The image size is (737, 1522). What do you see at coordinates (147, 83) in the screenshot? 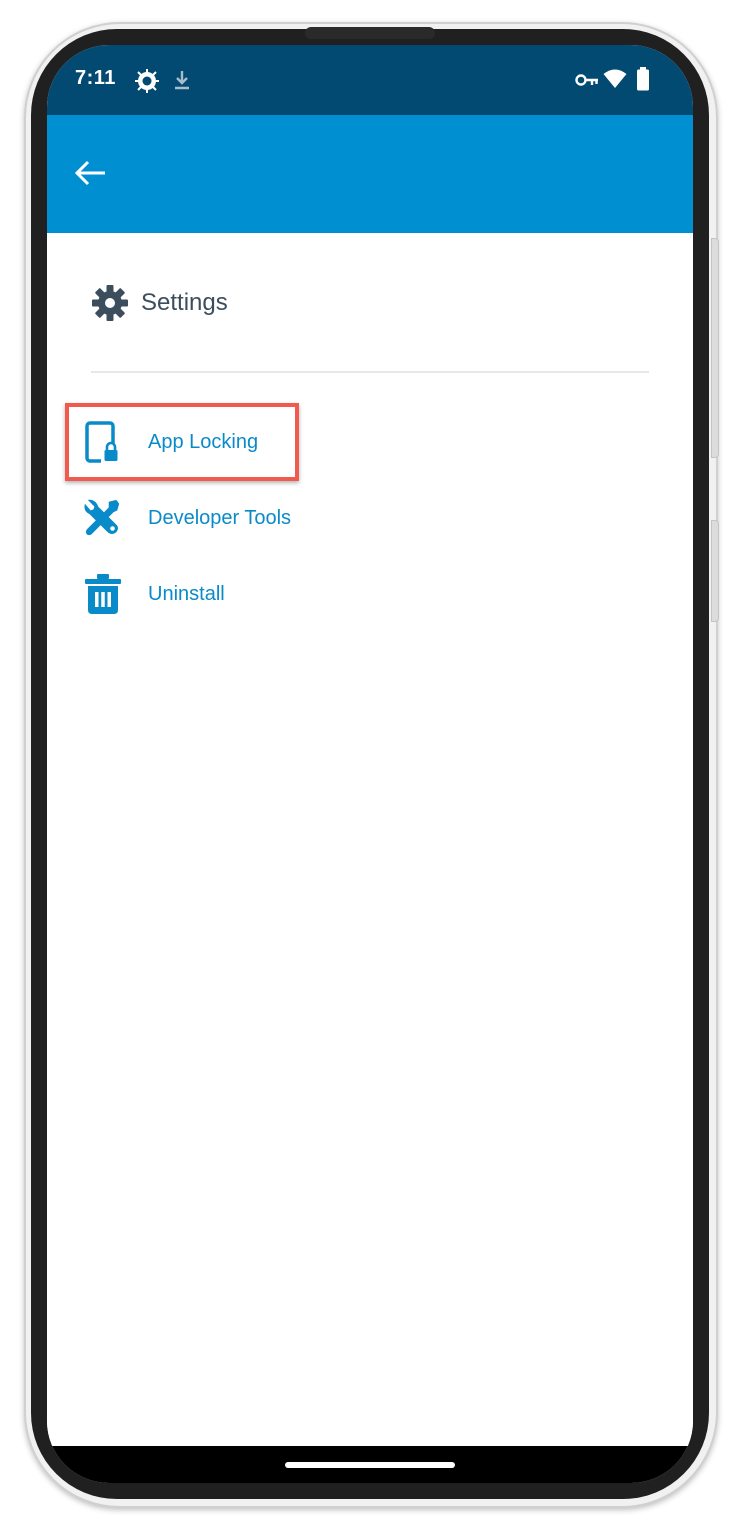
I see `settings-badge-icon` at bounding box center [147, 83].